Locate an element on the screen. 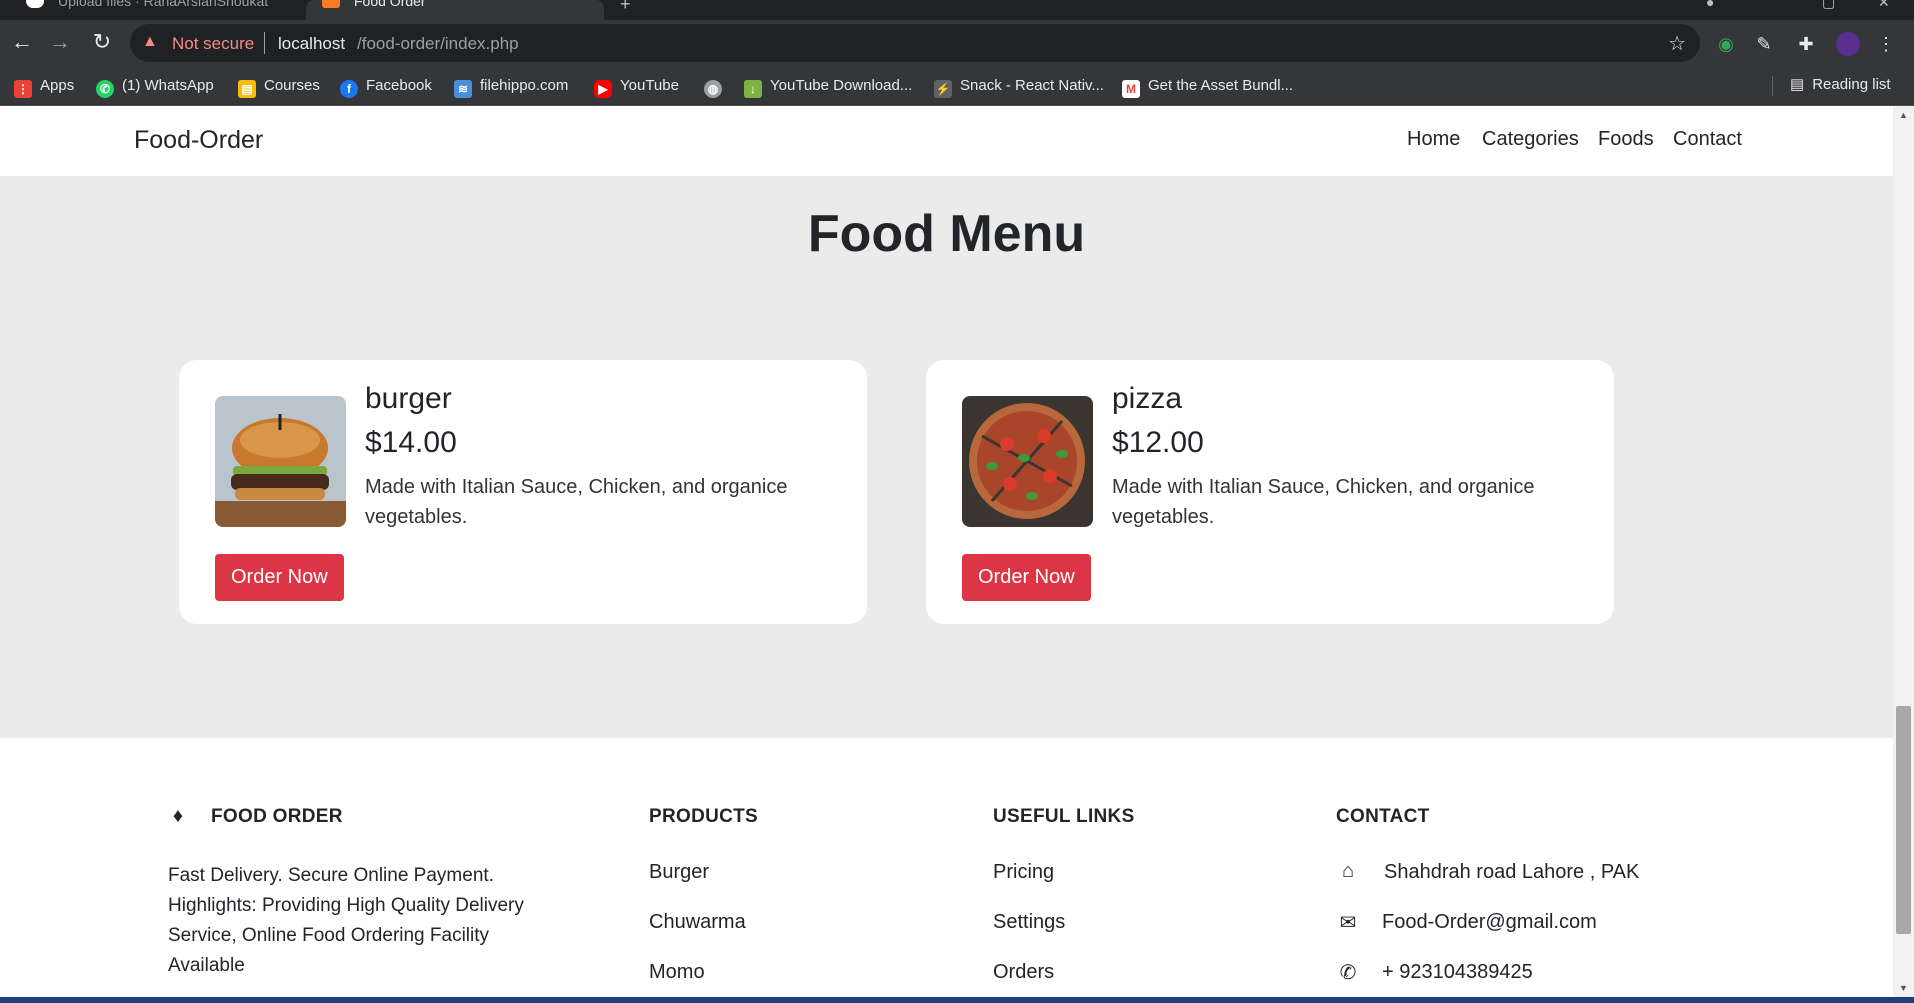 This screenshot has width=1914, height=1003. bookmark-globe: ◍ is located at coordinates (717, 86).